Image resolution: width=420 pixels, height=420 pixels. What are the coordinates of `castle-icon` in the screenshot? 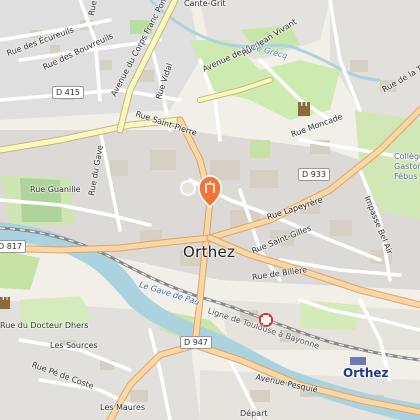 It's located at (304, 109).